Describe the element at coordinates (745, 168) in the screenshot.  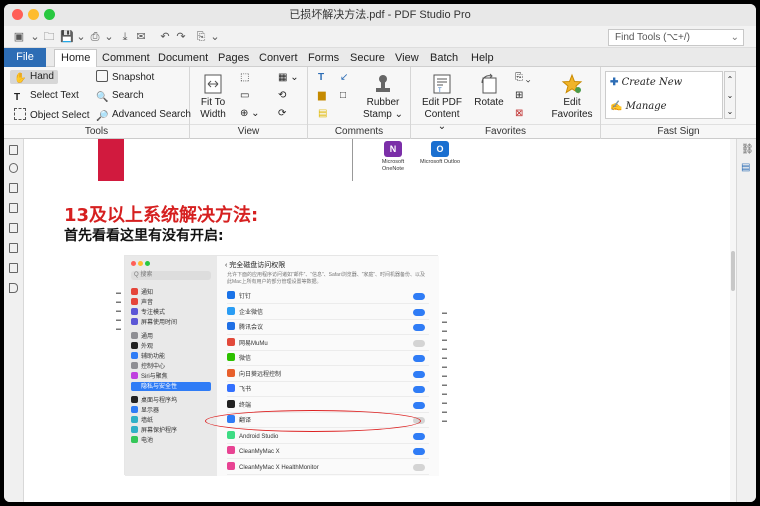
I see `properties-panel-icon: ▤` at that location.